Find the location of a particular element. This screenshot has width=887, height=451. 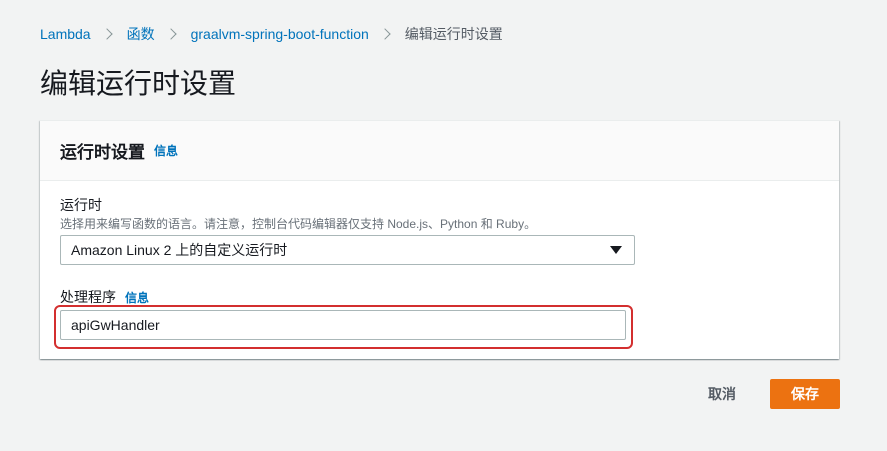

panel-title: 运行时设置 is located at coordinates (102, 152).